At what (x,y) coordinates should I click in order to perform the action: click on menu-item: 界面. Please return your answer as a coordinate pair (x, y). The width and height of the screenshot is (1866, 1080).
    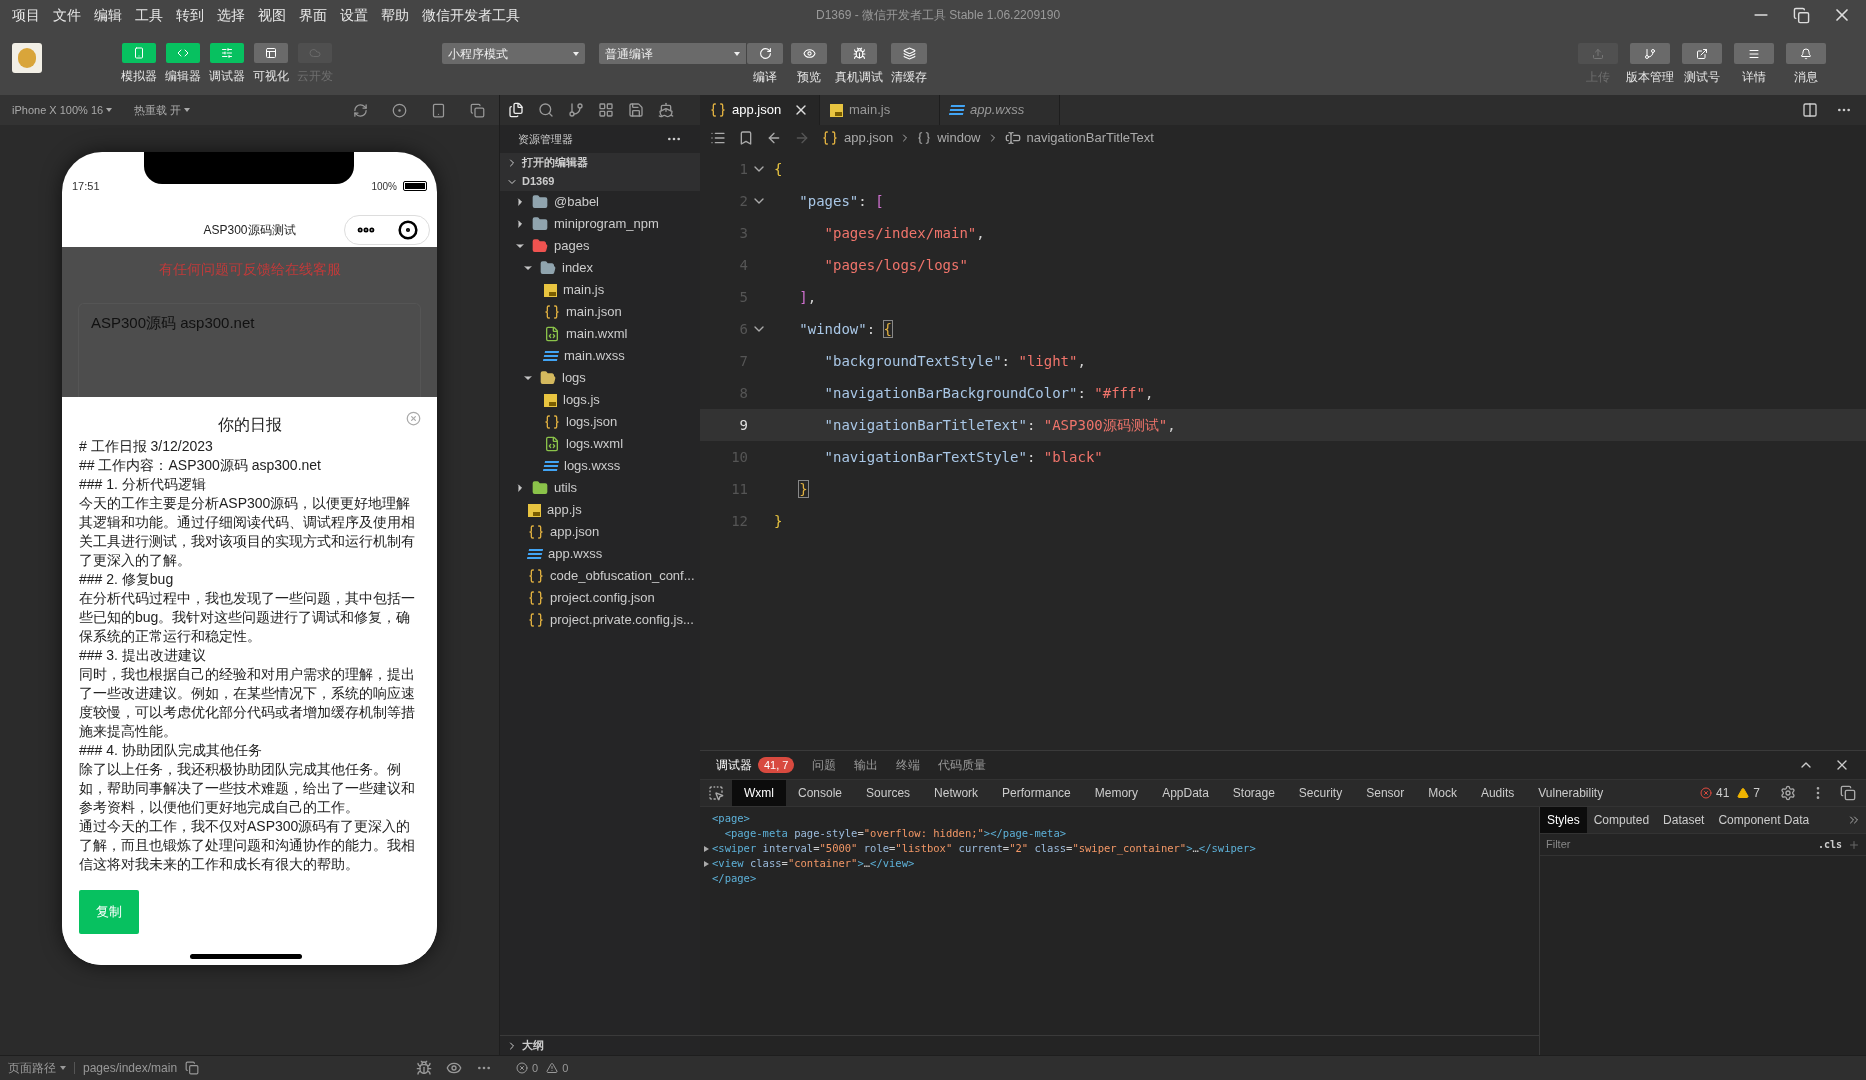
    Looking at the image, I should click on (313, 15).